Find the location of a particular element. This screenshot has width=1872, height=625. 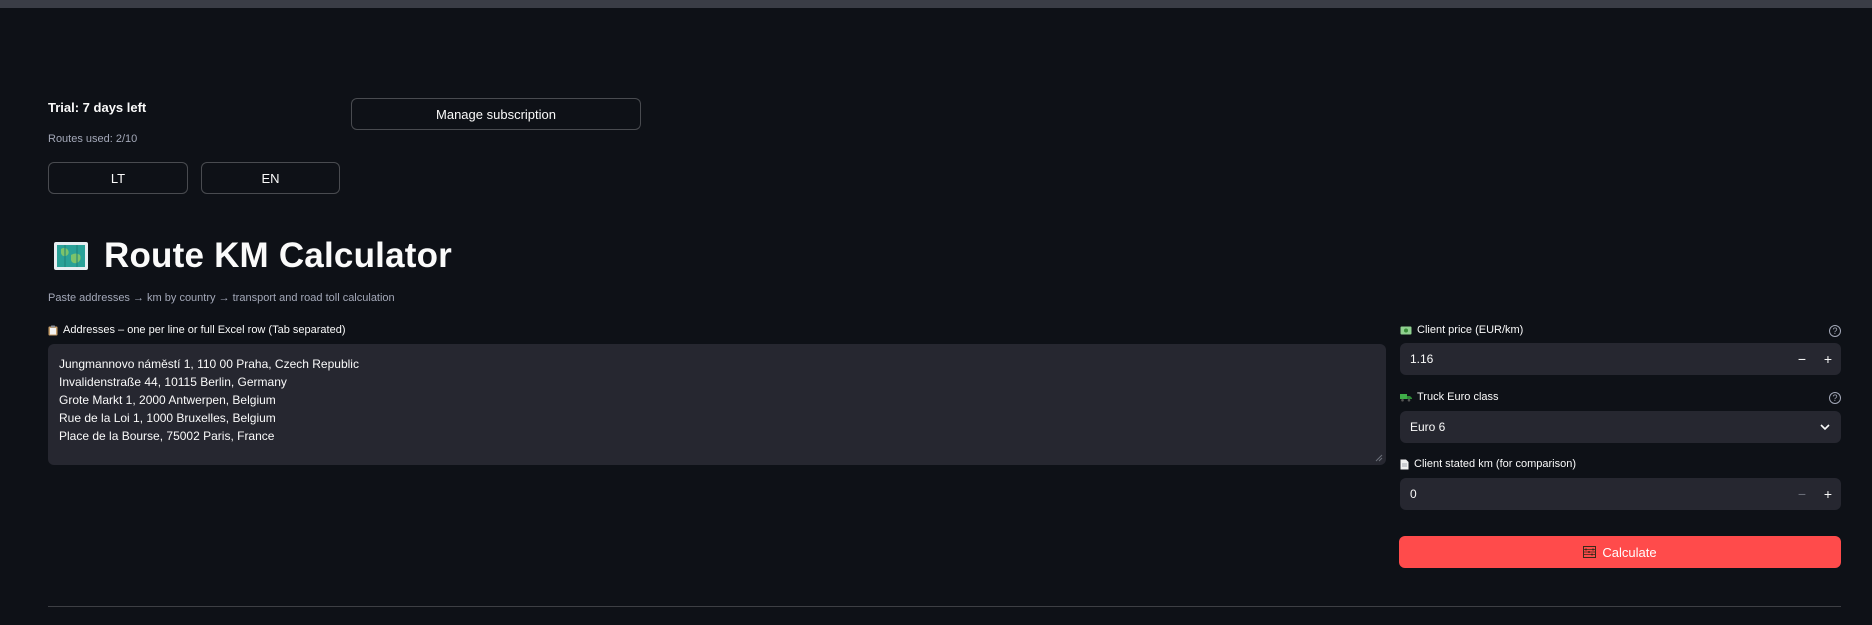

client-price-label-text: Client price (EUR/km) is located at coordinates (1470, 330).